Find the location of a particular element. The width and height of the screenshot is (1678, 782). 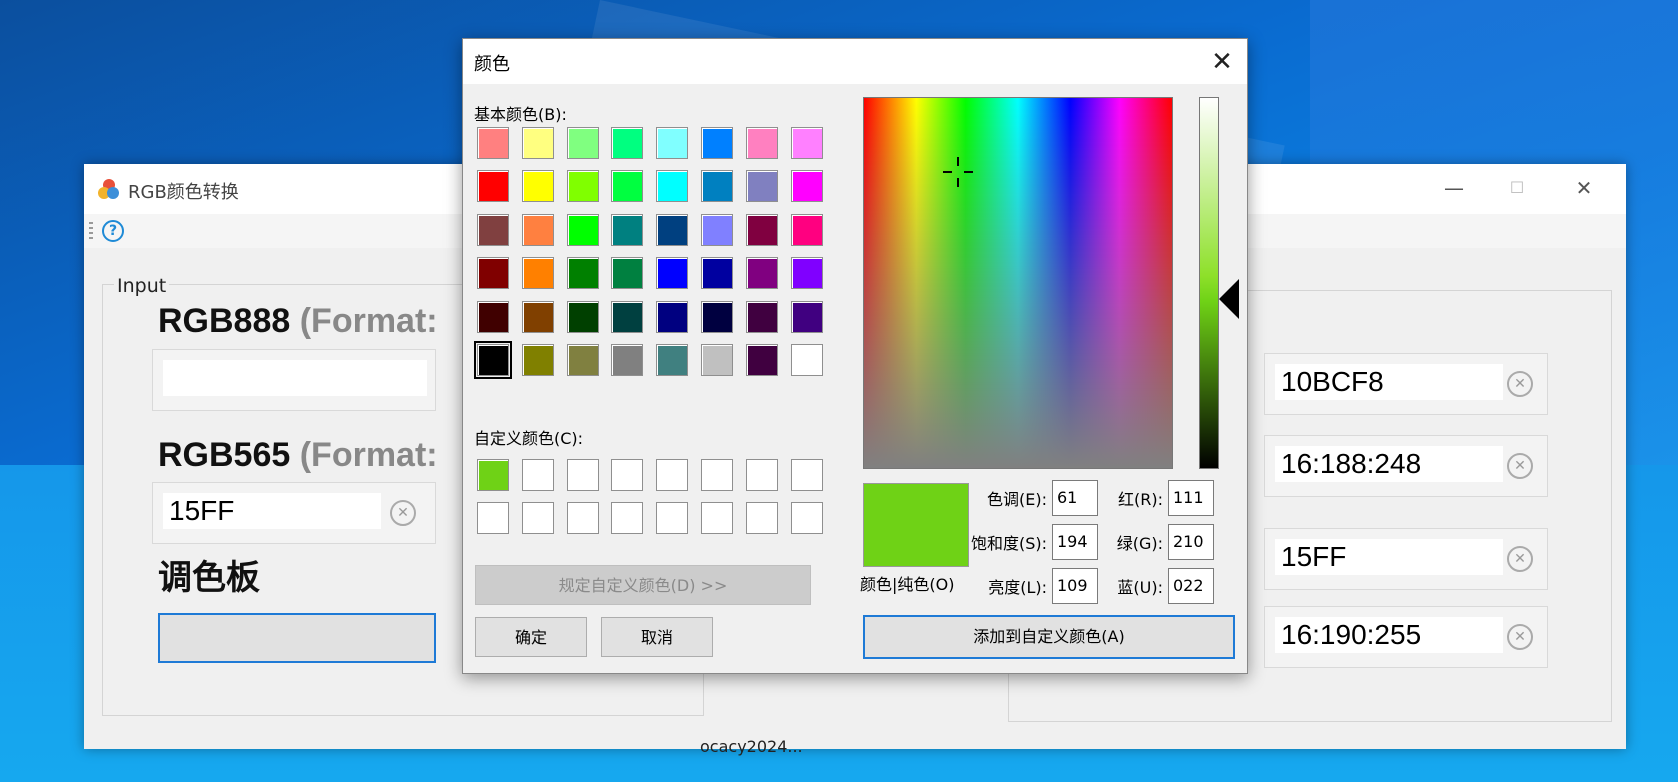

saturation-input: 194 is located at coordinates (1075, 542).